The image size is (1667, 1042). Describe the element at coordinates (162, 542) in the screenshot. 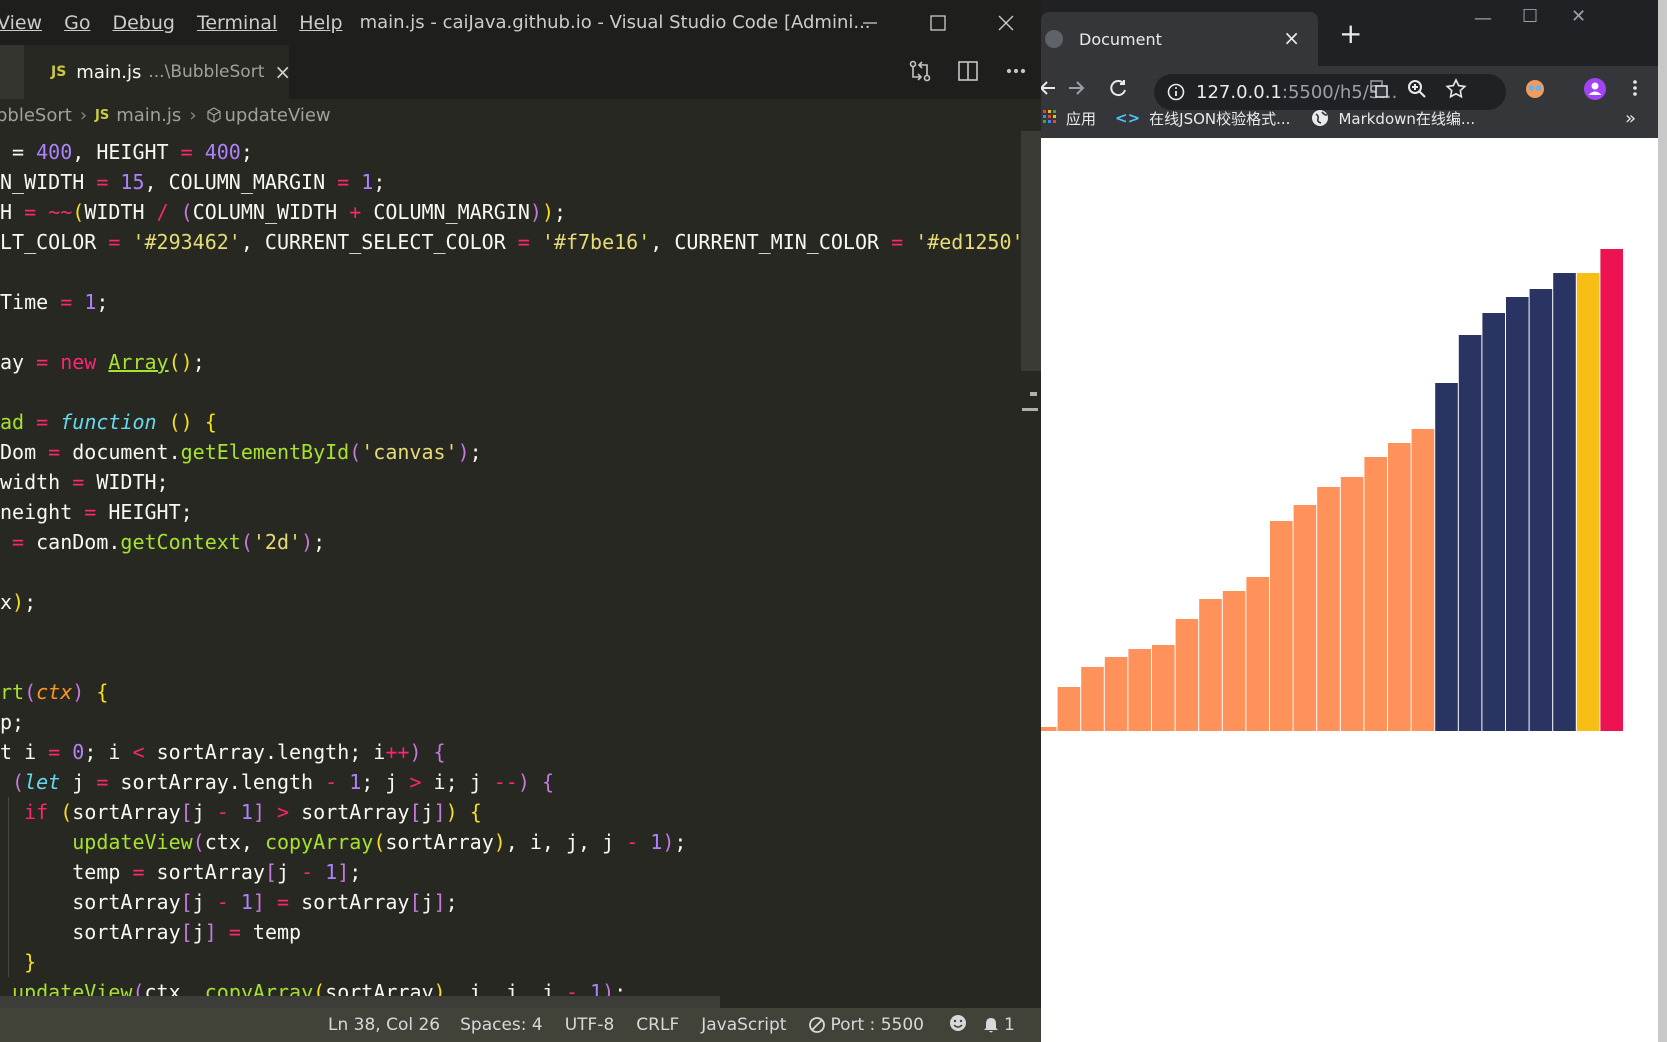

I see `code-line: = canDom.getContext('2d');` at that location.